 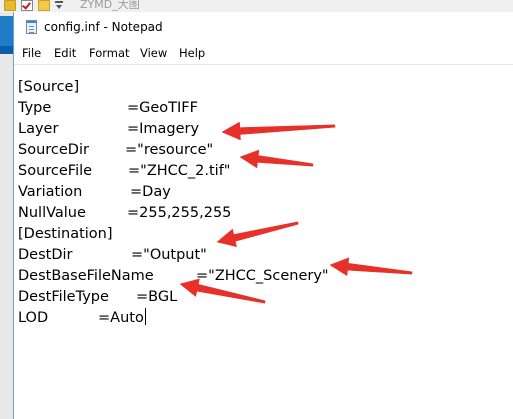 What do you see at coordinates (145, 316) in the screenshot?
I see `text-caret` at bounding box center [145, 316].